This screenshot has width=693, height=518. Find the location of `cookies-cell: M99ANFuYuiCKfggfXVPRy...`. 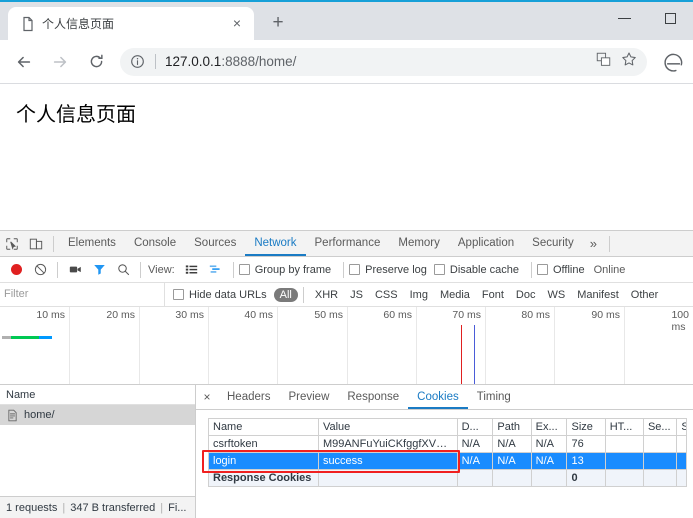

cookies-cell: M99ANFuYuiCKfggfXVPRy... is located at coordinates (387, 444).